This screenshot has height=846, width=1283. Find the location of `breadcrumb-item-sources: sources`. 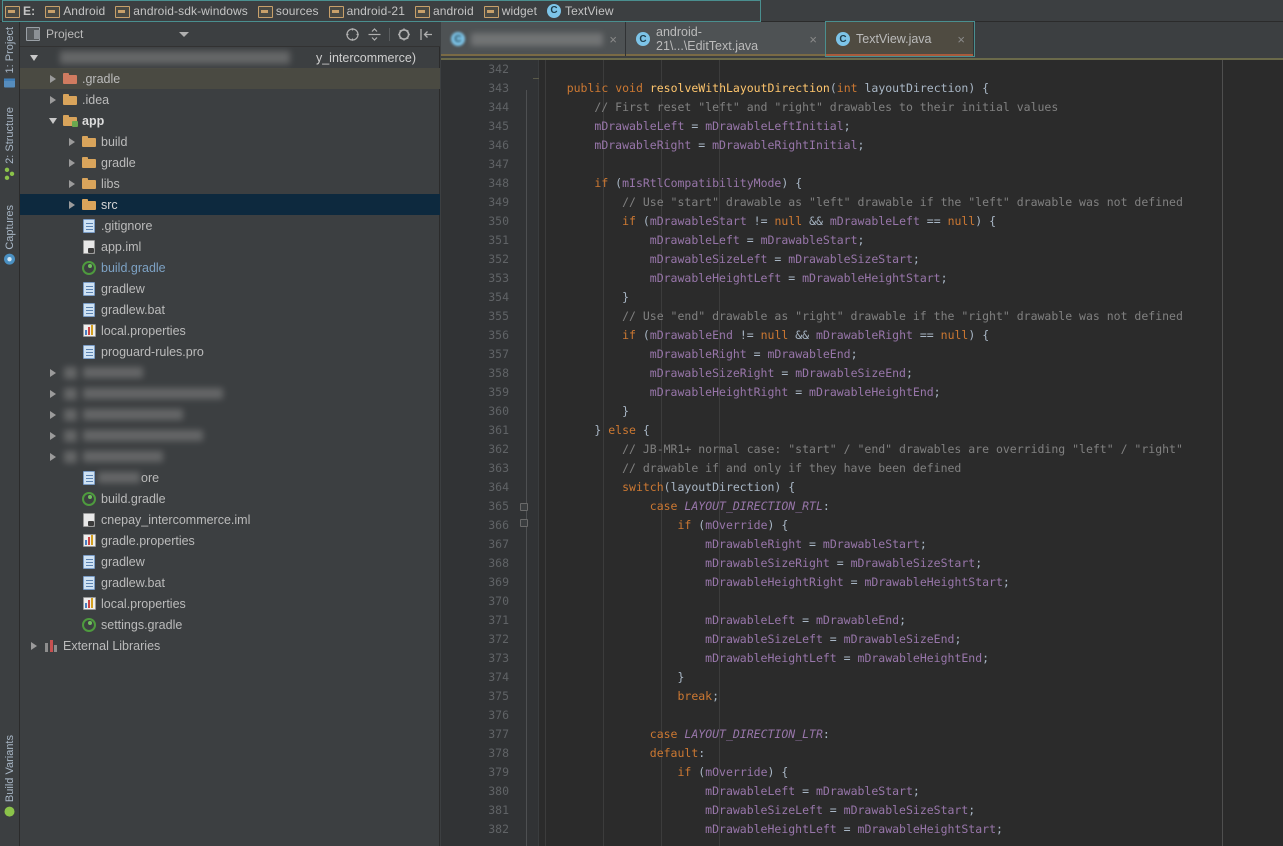

breadcrumb-item-sources: sources is located at coordinates (290, 11).